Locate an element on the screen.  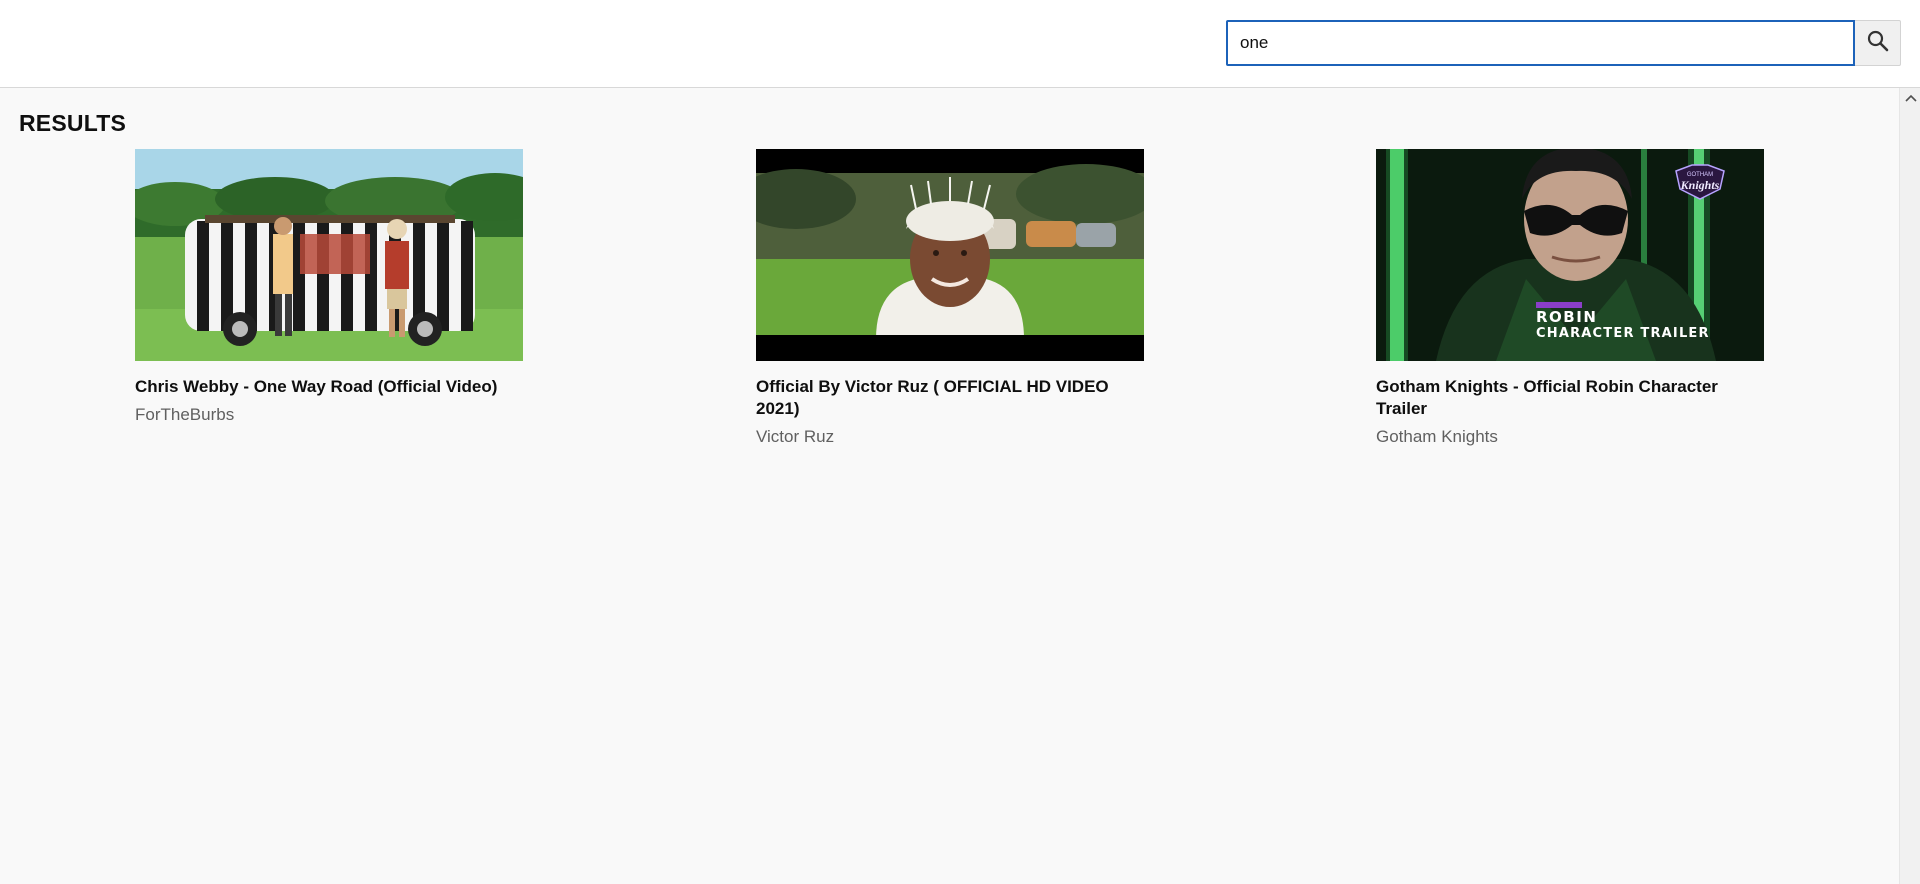
video-thumbnail: GOTHAM Knights ROBIN CHARACTER TRAILER is located at coordinates (1570, 255).